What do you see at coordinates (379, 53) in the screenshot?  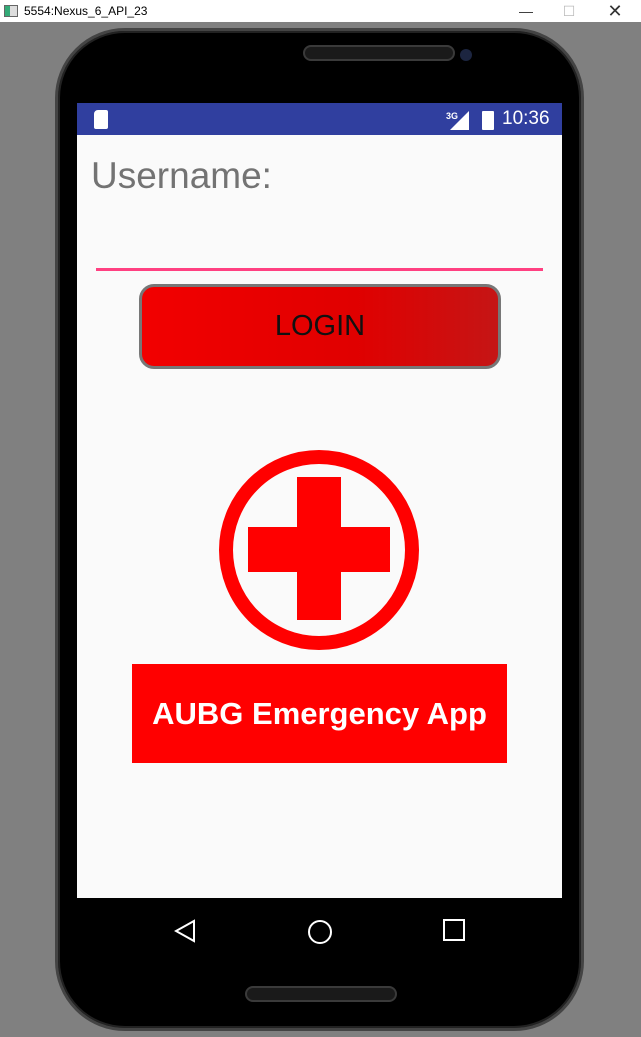 I see `speaker-top` at bounding box center [379, 53].